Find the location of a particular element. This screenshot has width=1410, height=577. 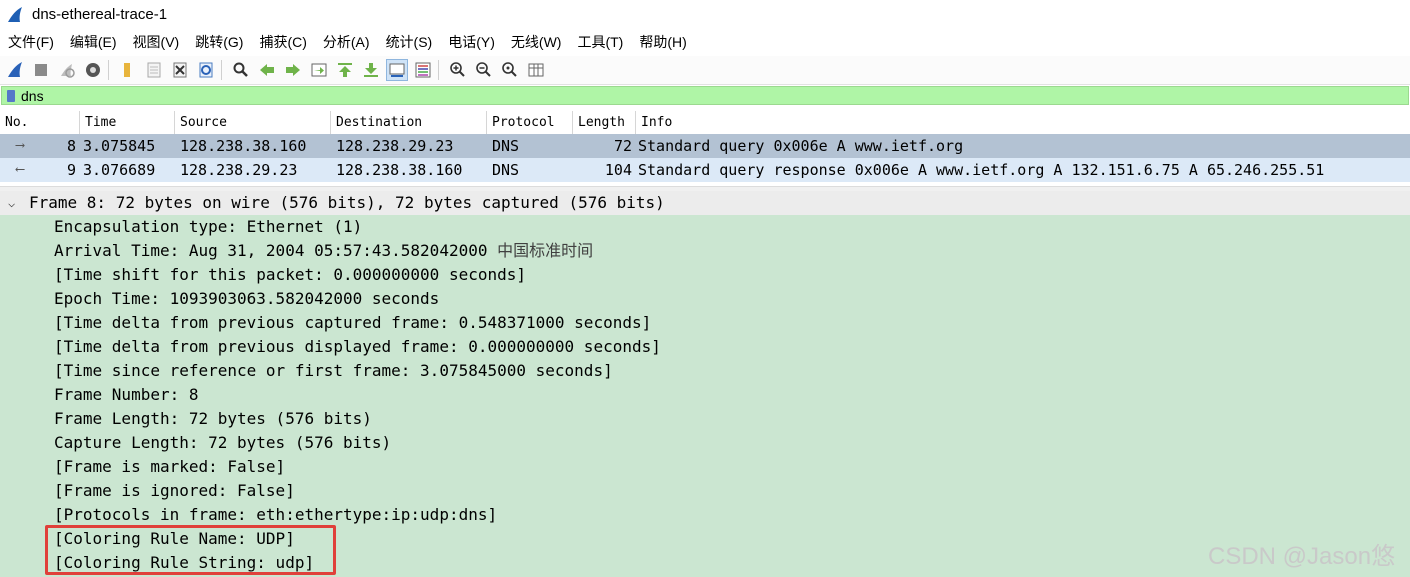

column-header-source: Source is located at coordinates (253, 122).